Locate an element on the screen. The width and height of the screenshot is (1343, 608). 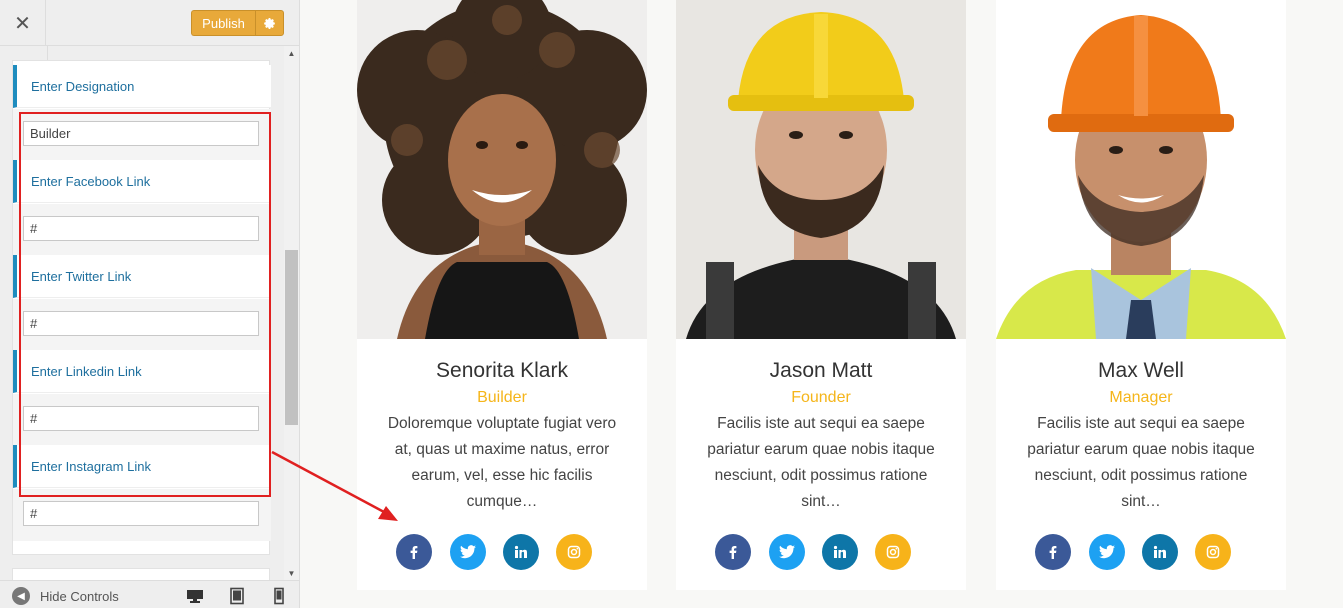
member-role: Builder is located at coordinates (502, 397).